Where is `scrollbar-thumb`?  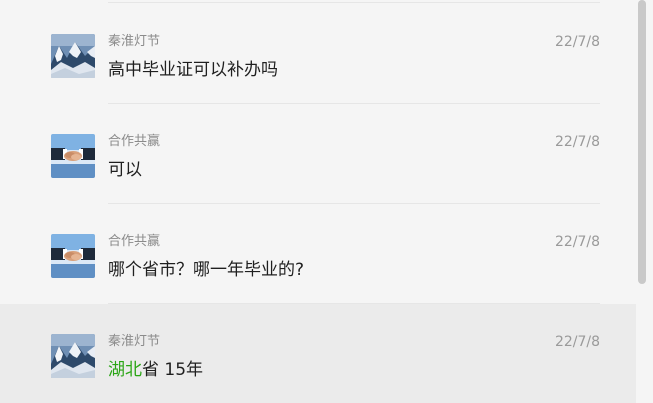 scrollbar-thumb is located at coordinates (642, 142).